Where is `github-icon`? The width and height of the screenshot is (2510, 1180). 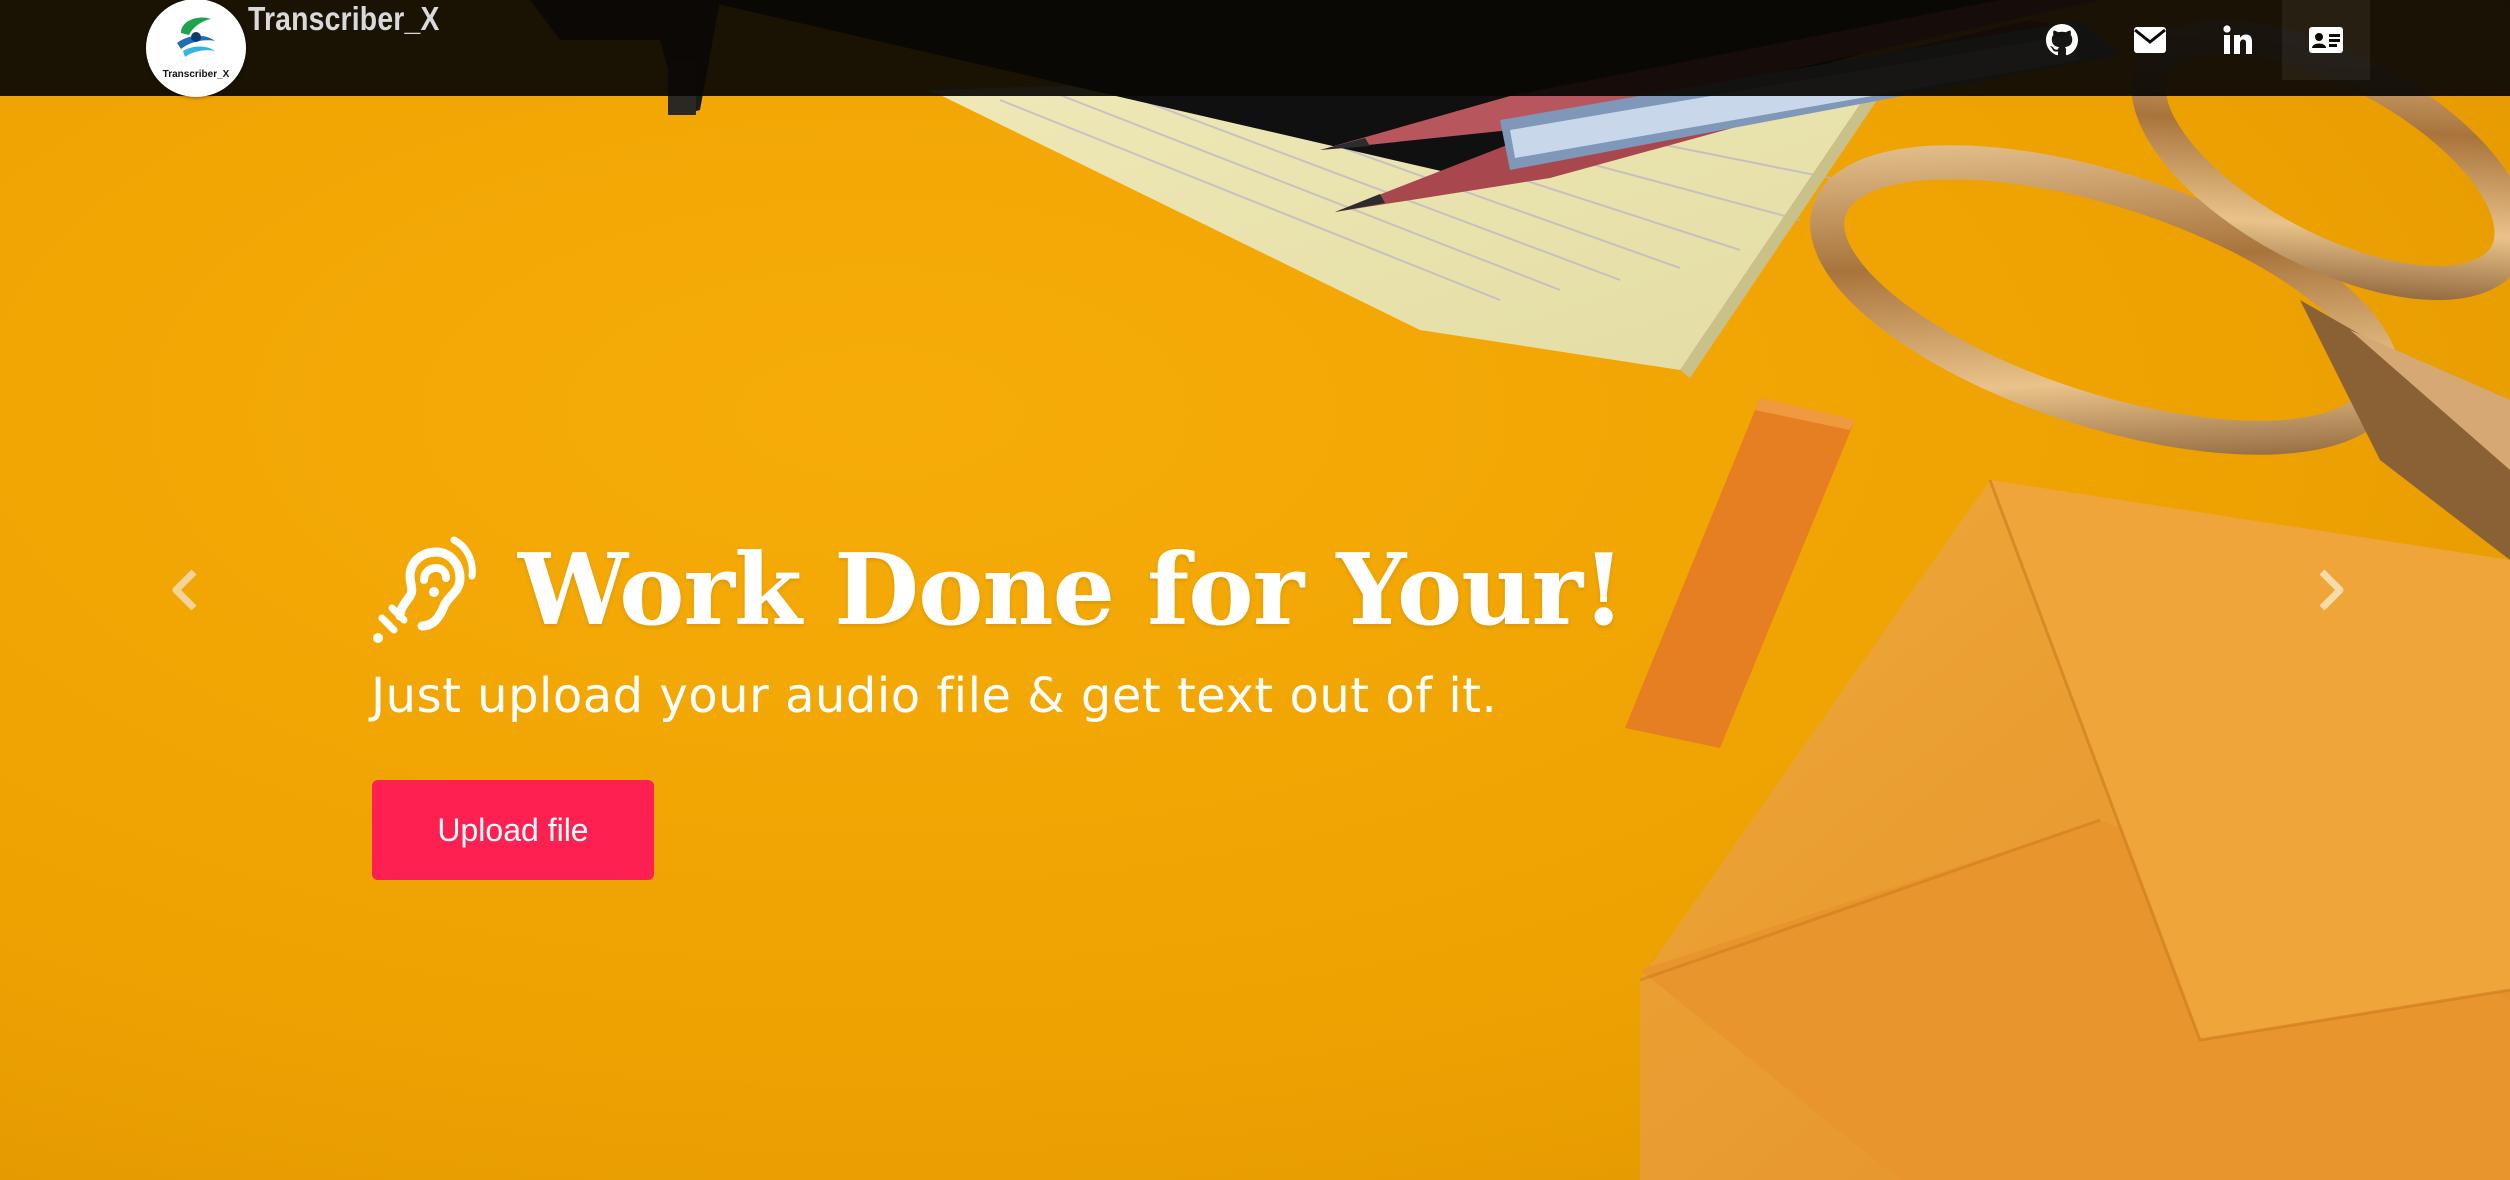
github-icon is located at coordinates (2062, 40).